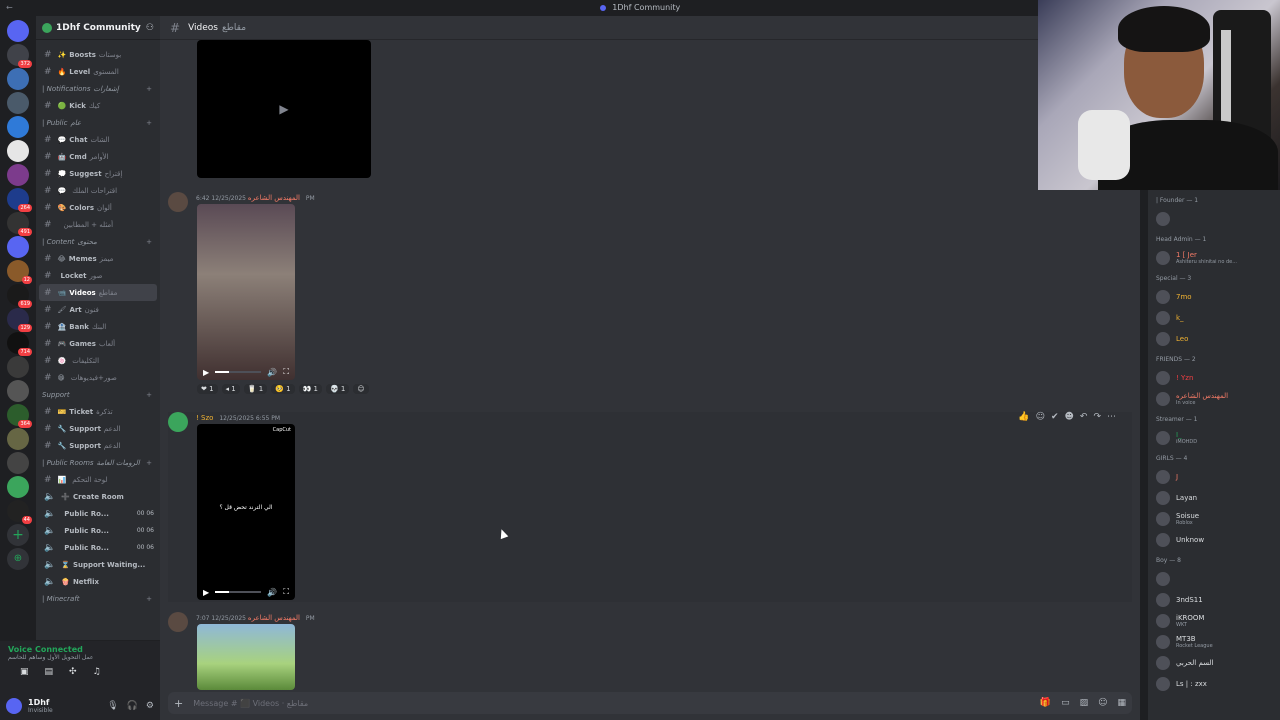  What do you see at coordinates (98, 258) in the screenshot?
I see `text-channel: # 😂 Memes ميمز` at bounding box center [98, 258].